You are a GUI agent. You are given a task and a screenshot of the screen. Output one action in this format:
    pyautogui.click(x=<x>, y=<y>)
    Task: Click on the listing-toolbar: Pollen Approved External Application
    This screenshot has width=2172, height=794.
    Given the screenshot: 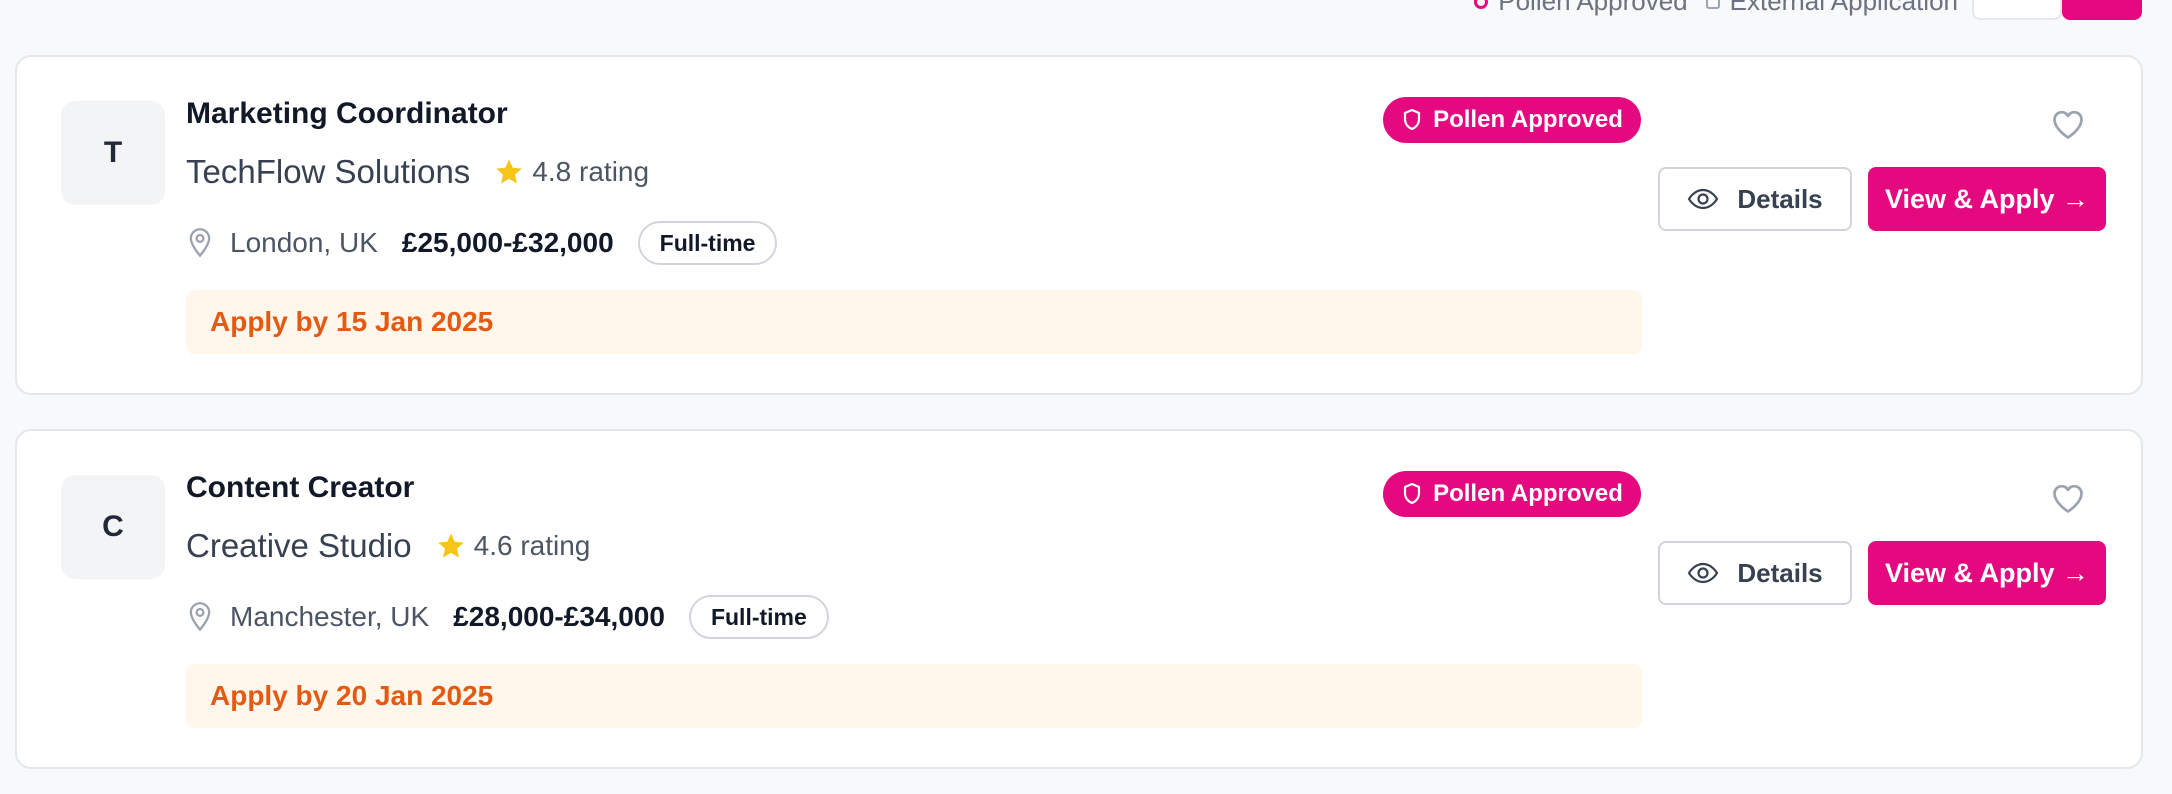 What is the action you would take?
    pyautogui.click(x=1086, y=10)
    